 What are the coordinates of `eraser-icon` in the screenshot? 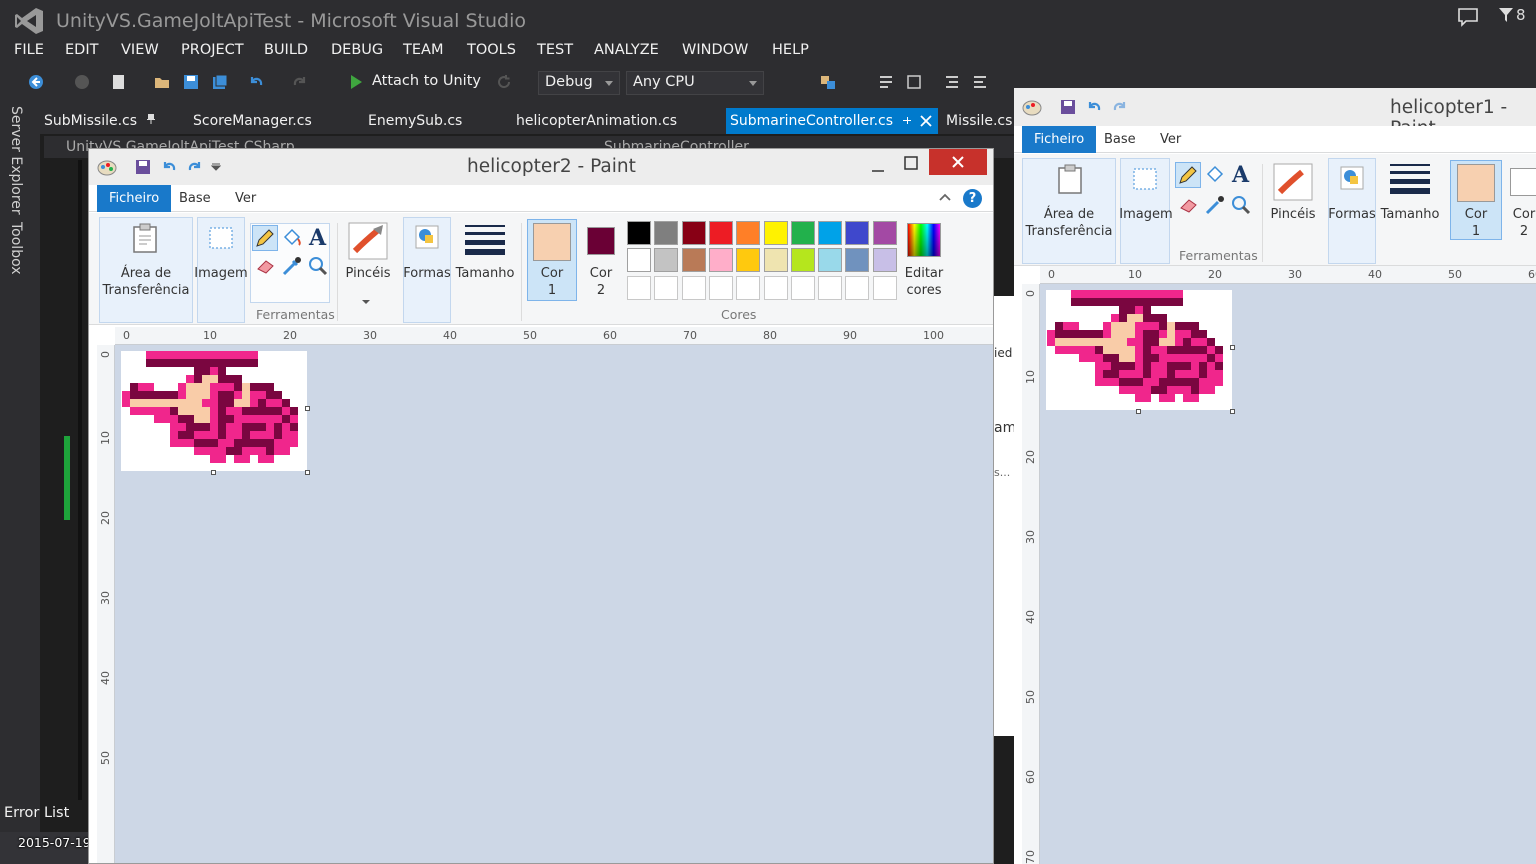 It's located at (266, 265).